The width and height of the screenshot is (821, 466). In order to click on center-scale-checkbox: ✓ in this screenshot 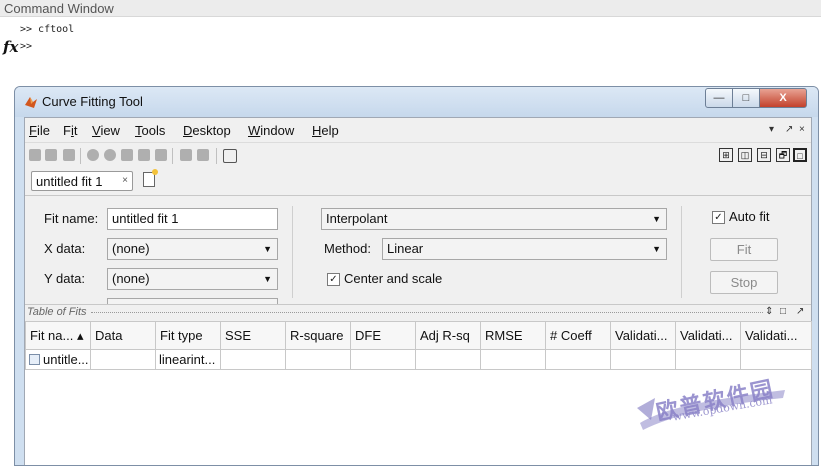, I will do `click(333, 279)`.